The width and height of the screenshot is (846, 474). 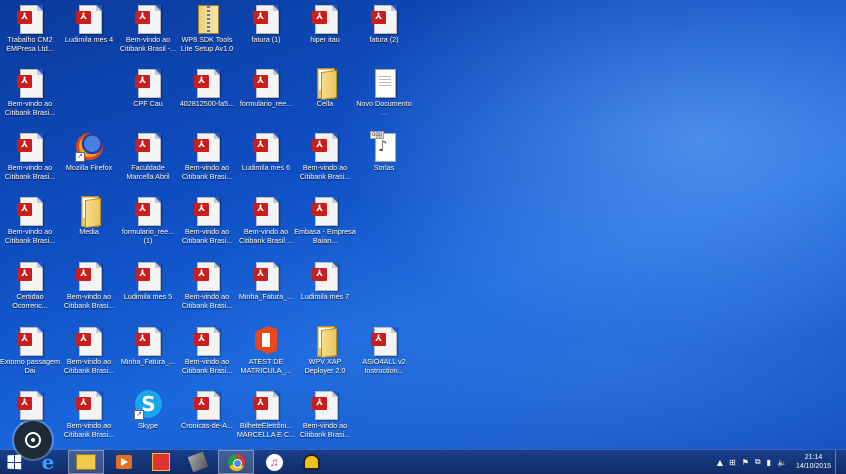 What do you see at coordinates (782, 462) in the screenshot?
I see `volume-icon: 🔈` at bounding box center [782, 462].